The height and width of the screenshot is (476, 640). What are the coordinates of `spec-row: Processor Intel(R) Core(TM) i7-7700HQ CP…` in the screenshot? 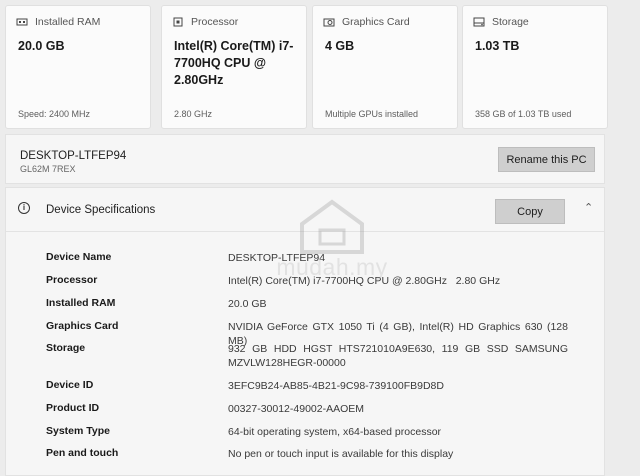 It's located at (305, 284).